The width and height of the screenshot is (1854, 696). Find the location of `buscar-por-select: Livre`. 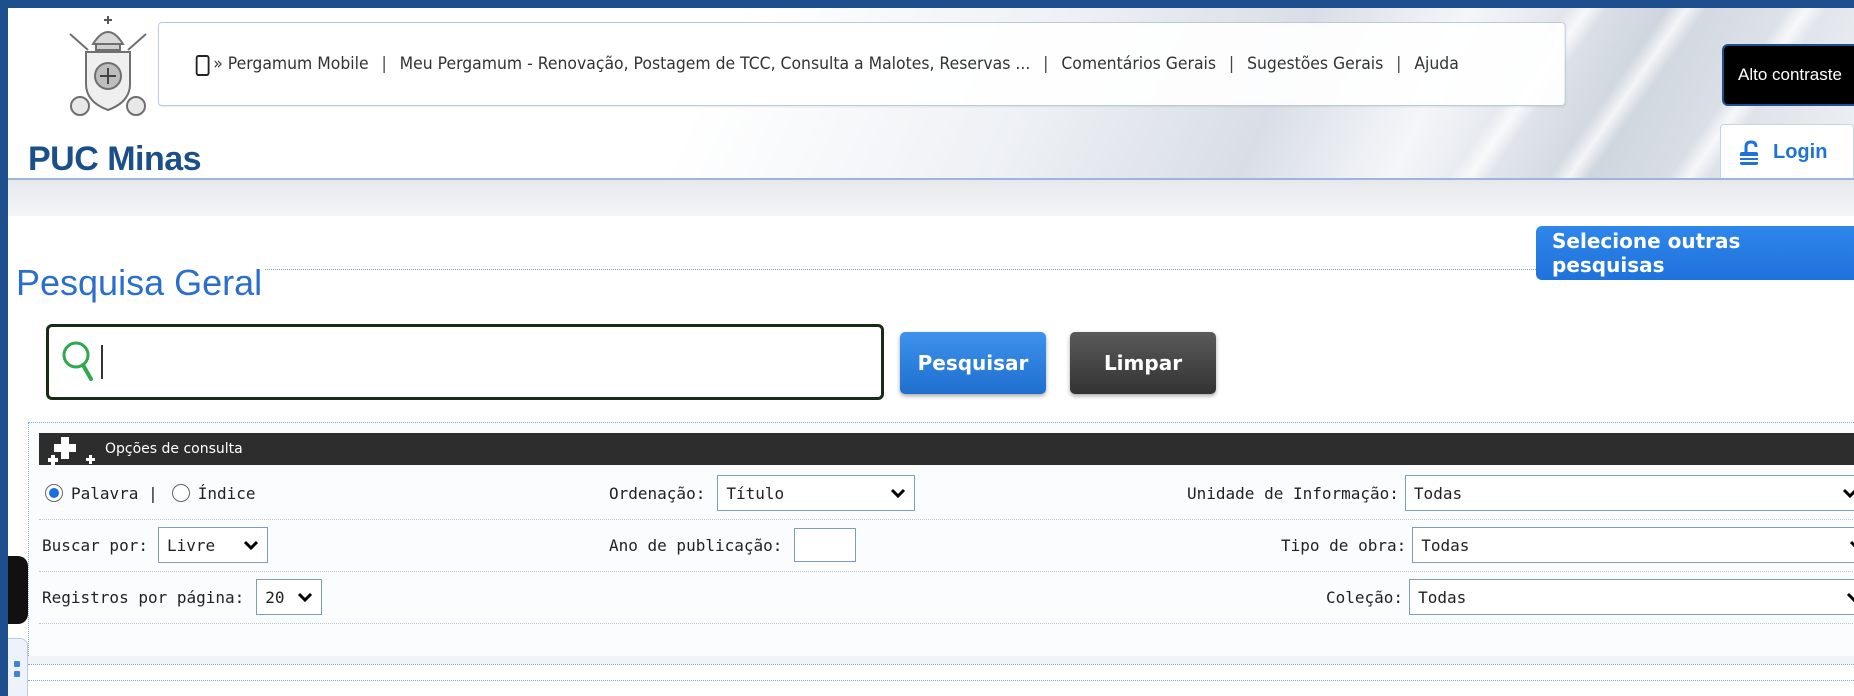

buscar-por-select: Livre is located at coordinates (212, 545).